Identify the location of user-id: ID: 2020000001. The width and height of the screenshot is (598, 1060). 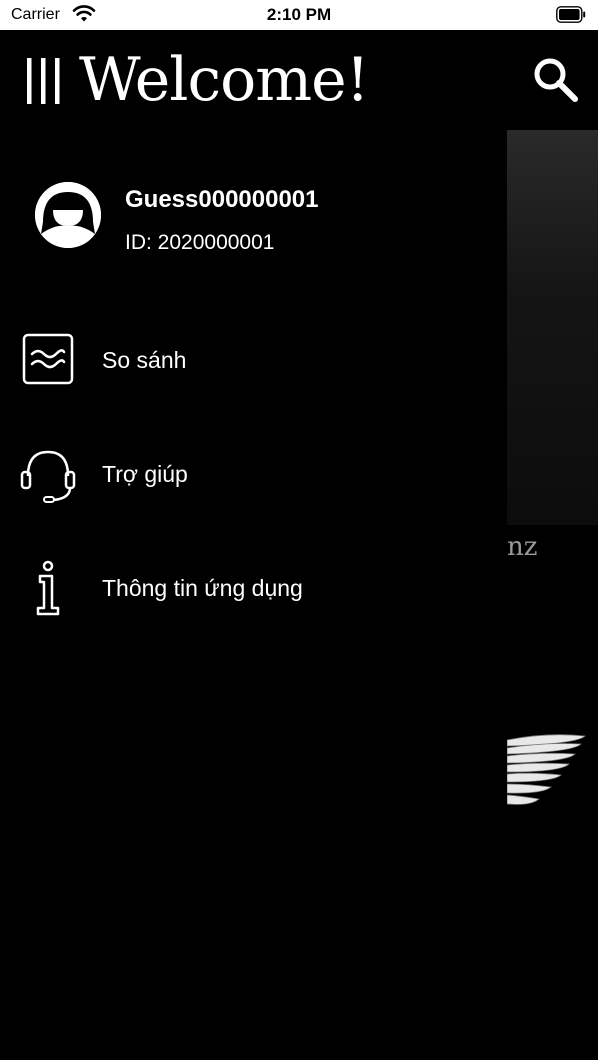
(200, 242).